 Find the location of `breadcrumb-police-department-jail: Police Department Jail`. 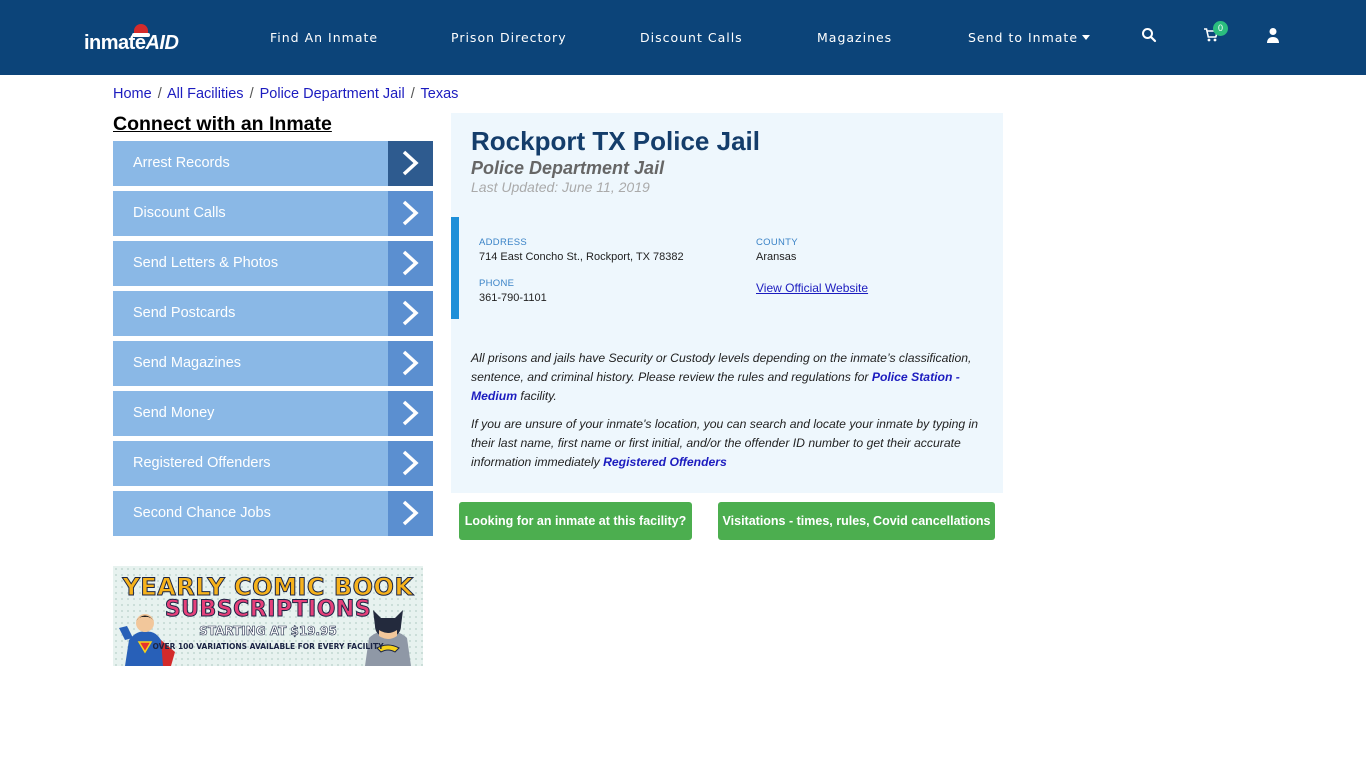

breadcrumb-police-department-jail: Police Department Jail is located at coordinates (332, 94).